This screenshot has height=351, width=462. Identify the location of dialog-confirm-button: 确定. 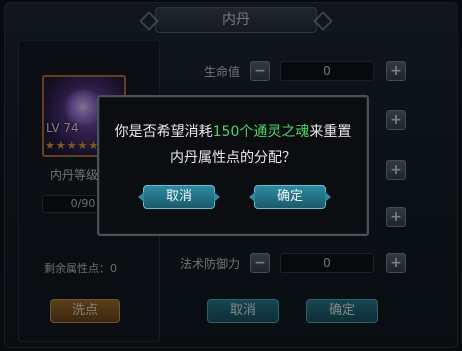
(290, 197).